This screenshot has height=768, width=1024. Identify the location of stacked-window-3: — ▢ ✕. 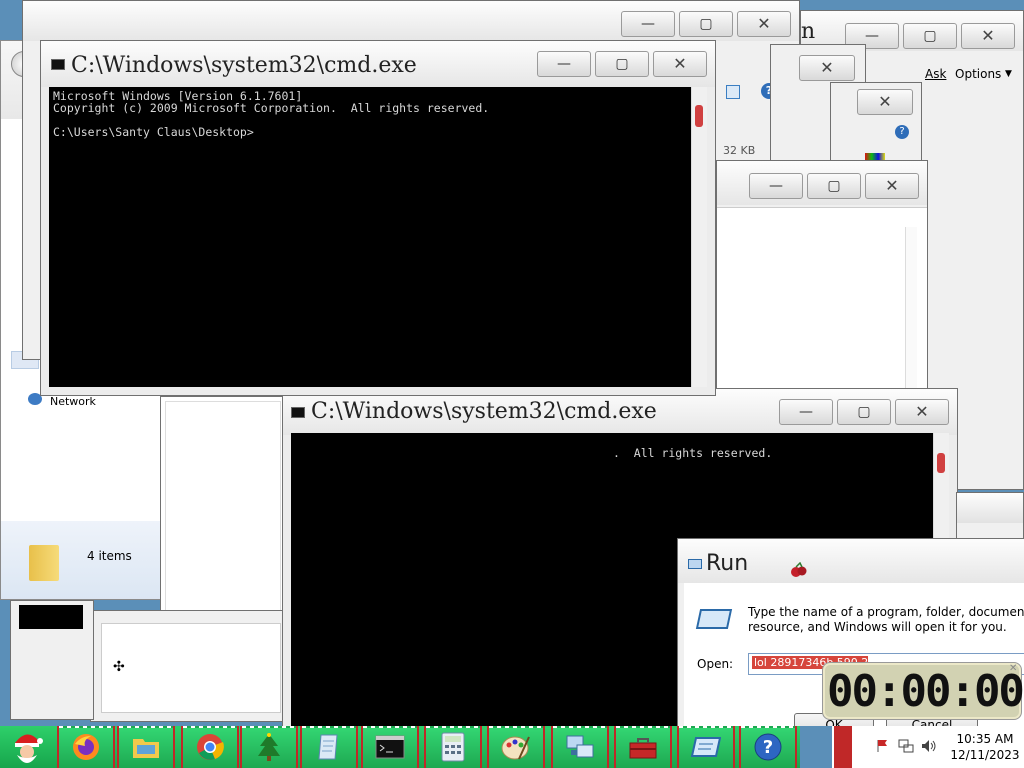
(822, 280).